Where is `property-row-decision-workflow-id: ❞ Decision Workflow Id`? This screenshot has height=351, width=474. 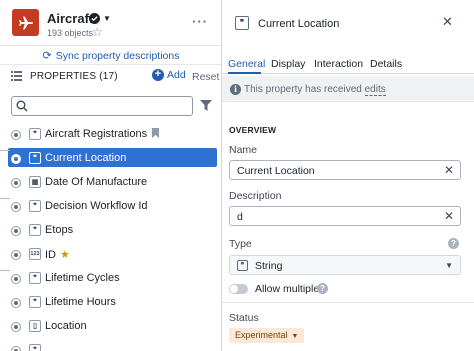
property-row-decision-workflow-id: ❞ Decision Workflow Id is located at coordinates (110, 206).